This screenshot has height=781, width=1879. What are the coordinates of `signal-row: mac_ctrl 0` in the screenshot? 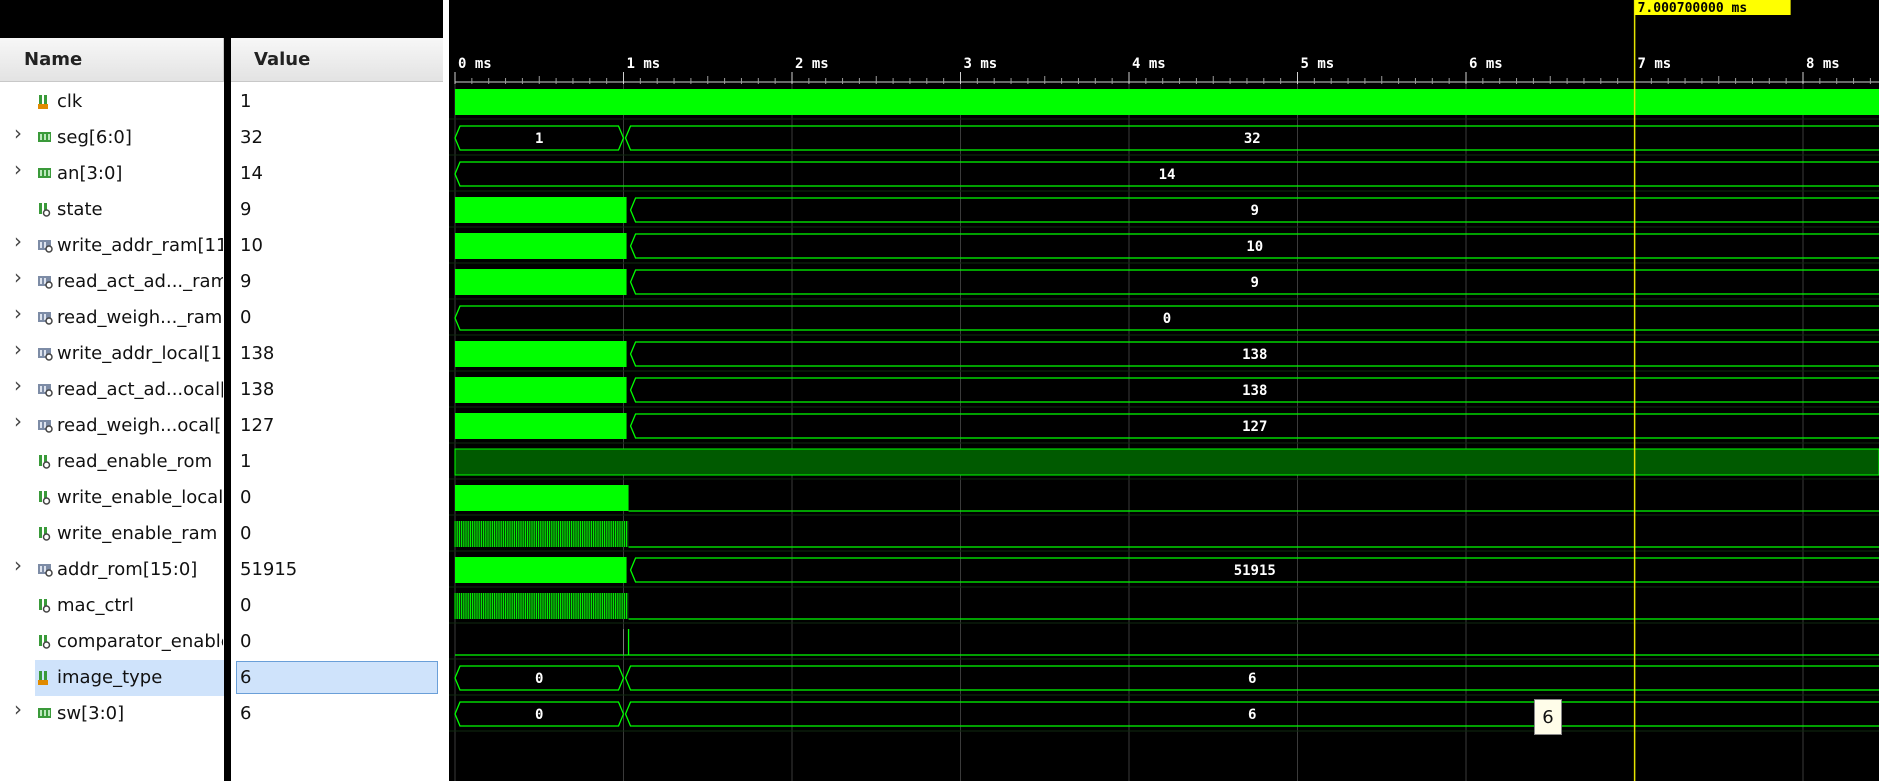 It's located at (221, 606).